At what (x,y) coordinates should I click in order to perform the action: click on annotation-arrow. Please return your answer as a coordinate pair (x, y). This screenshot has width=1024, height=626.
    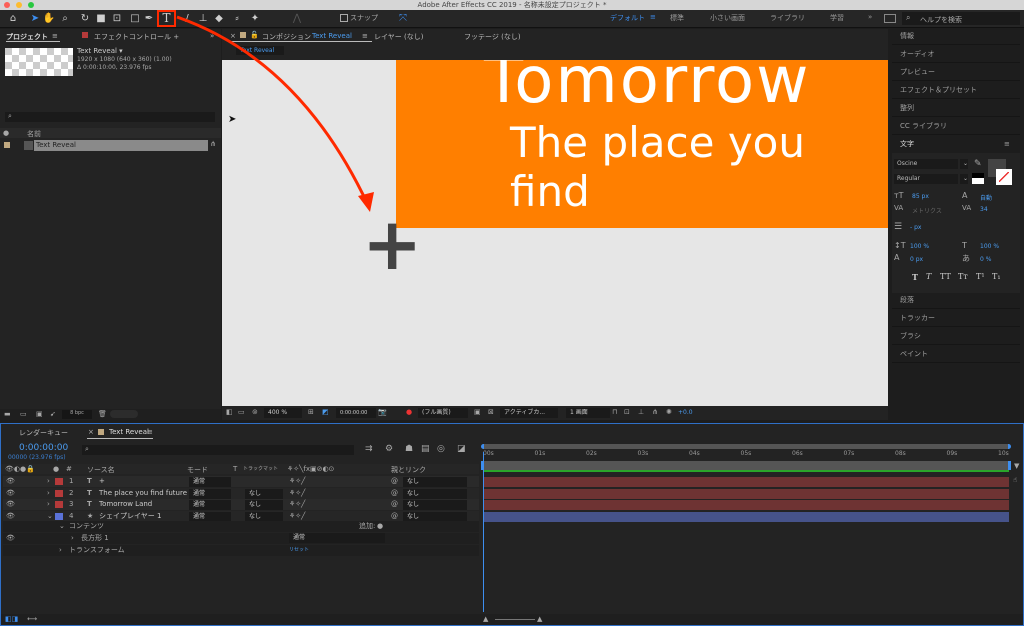
    Looking at the image, I should click on (275, 113).